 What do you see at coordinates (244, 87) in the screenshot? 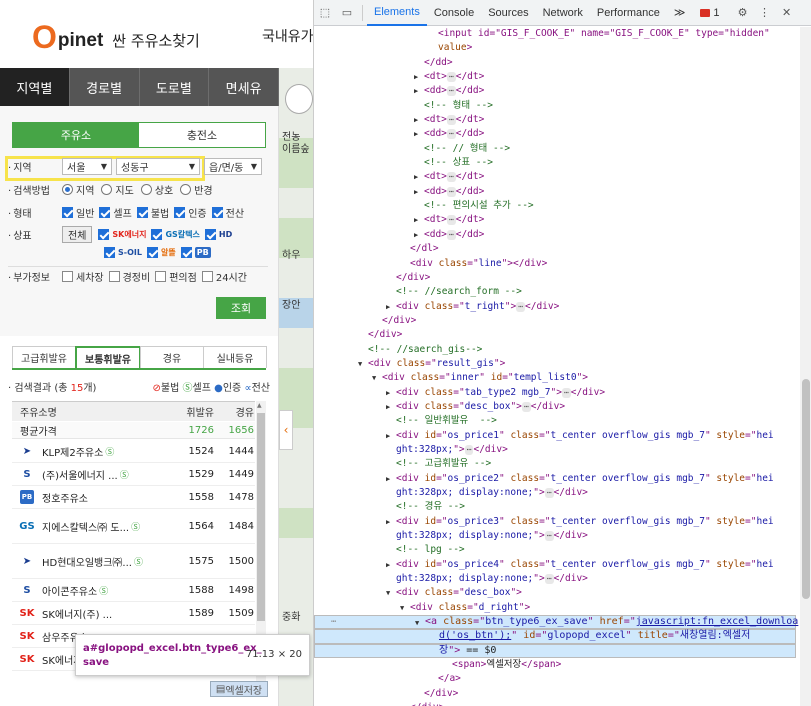
I see `tab-taxfree: 면세유` at bounding box center [244, 87].